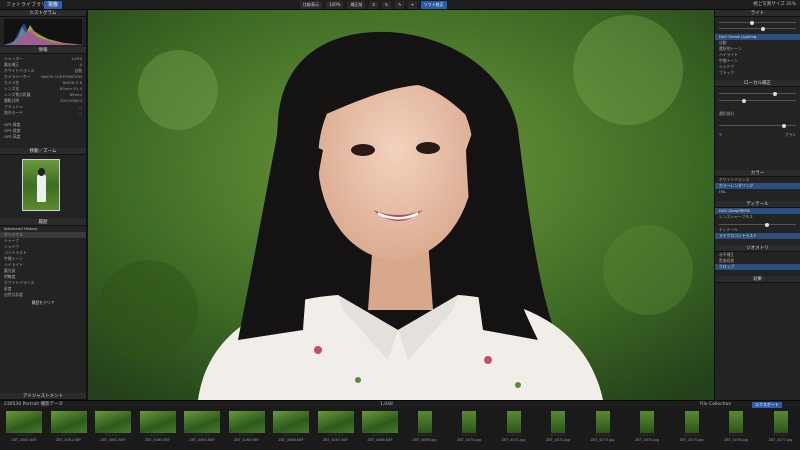 The width and height of the screenshot is (800, 450). Describe the element at coordinates (647, 440) in the screenshot. I see `thumbnail-filename: Z8T_4074.jpg` at that location.